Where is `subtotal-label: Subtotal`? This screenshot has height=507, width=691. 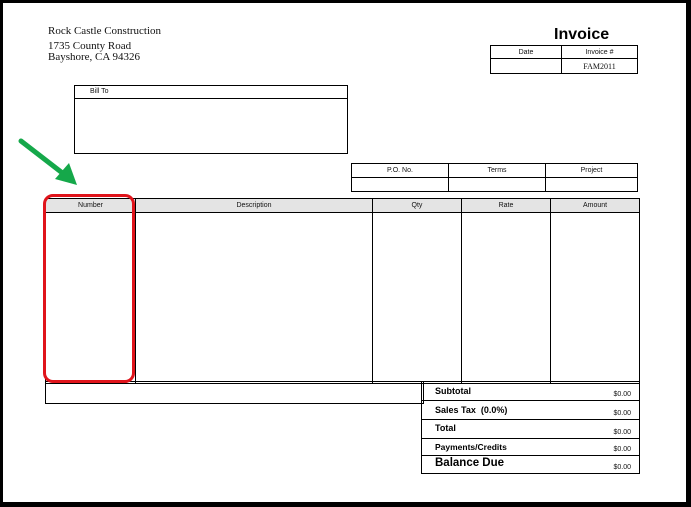 subtotal-label: Subtotal is located at coordinates (453, 391).